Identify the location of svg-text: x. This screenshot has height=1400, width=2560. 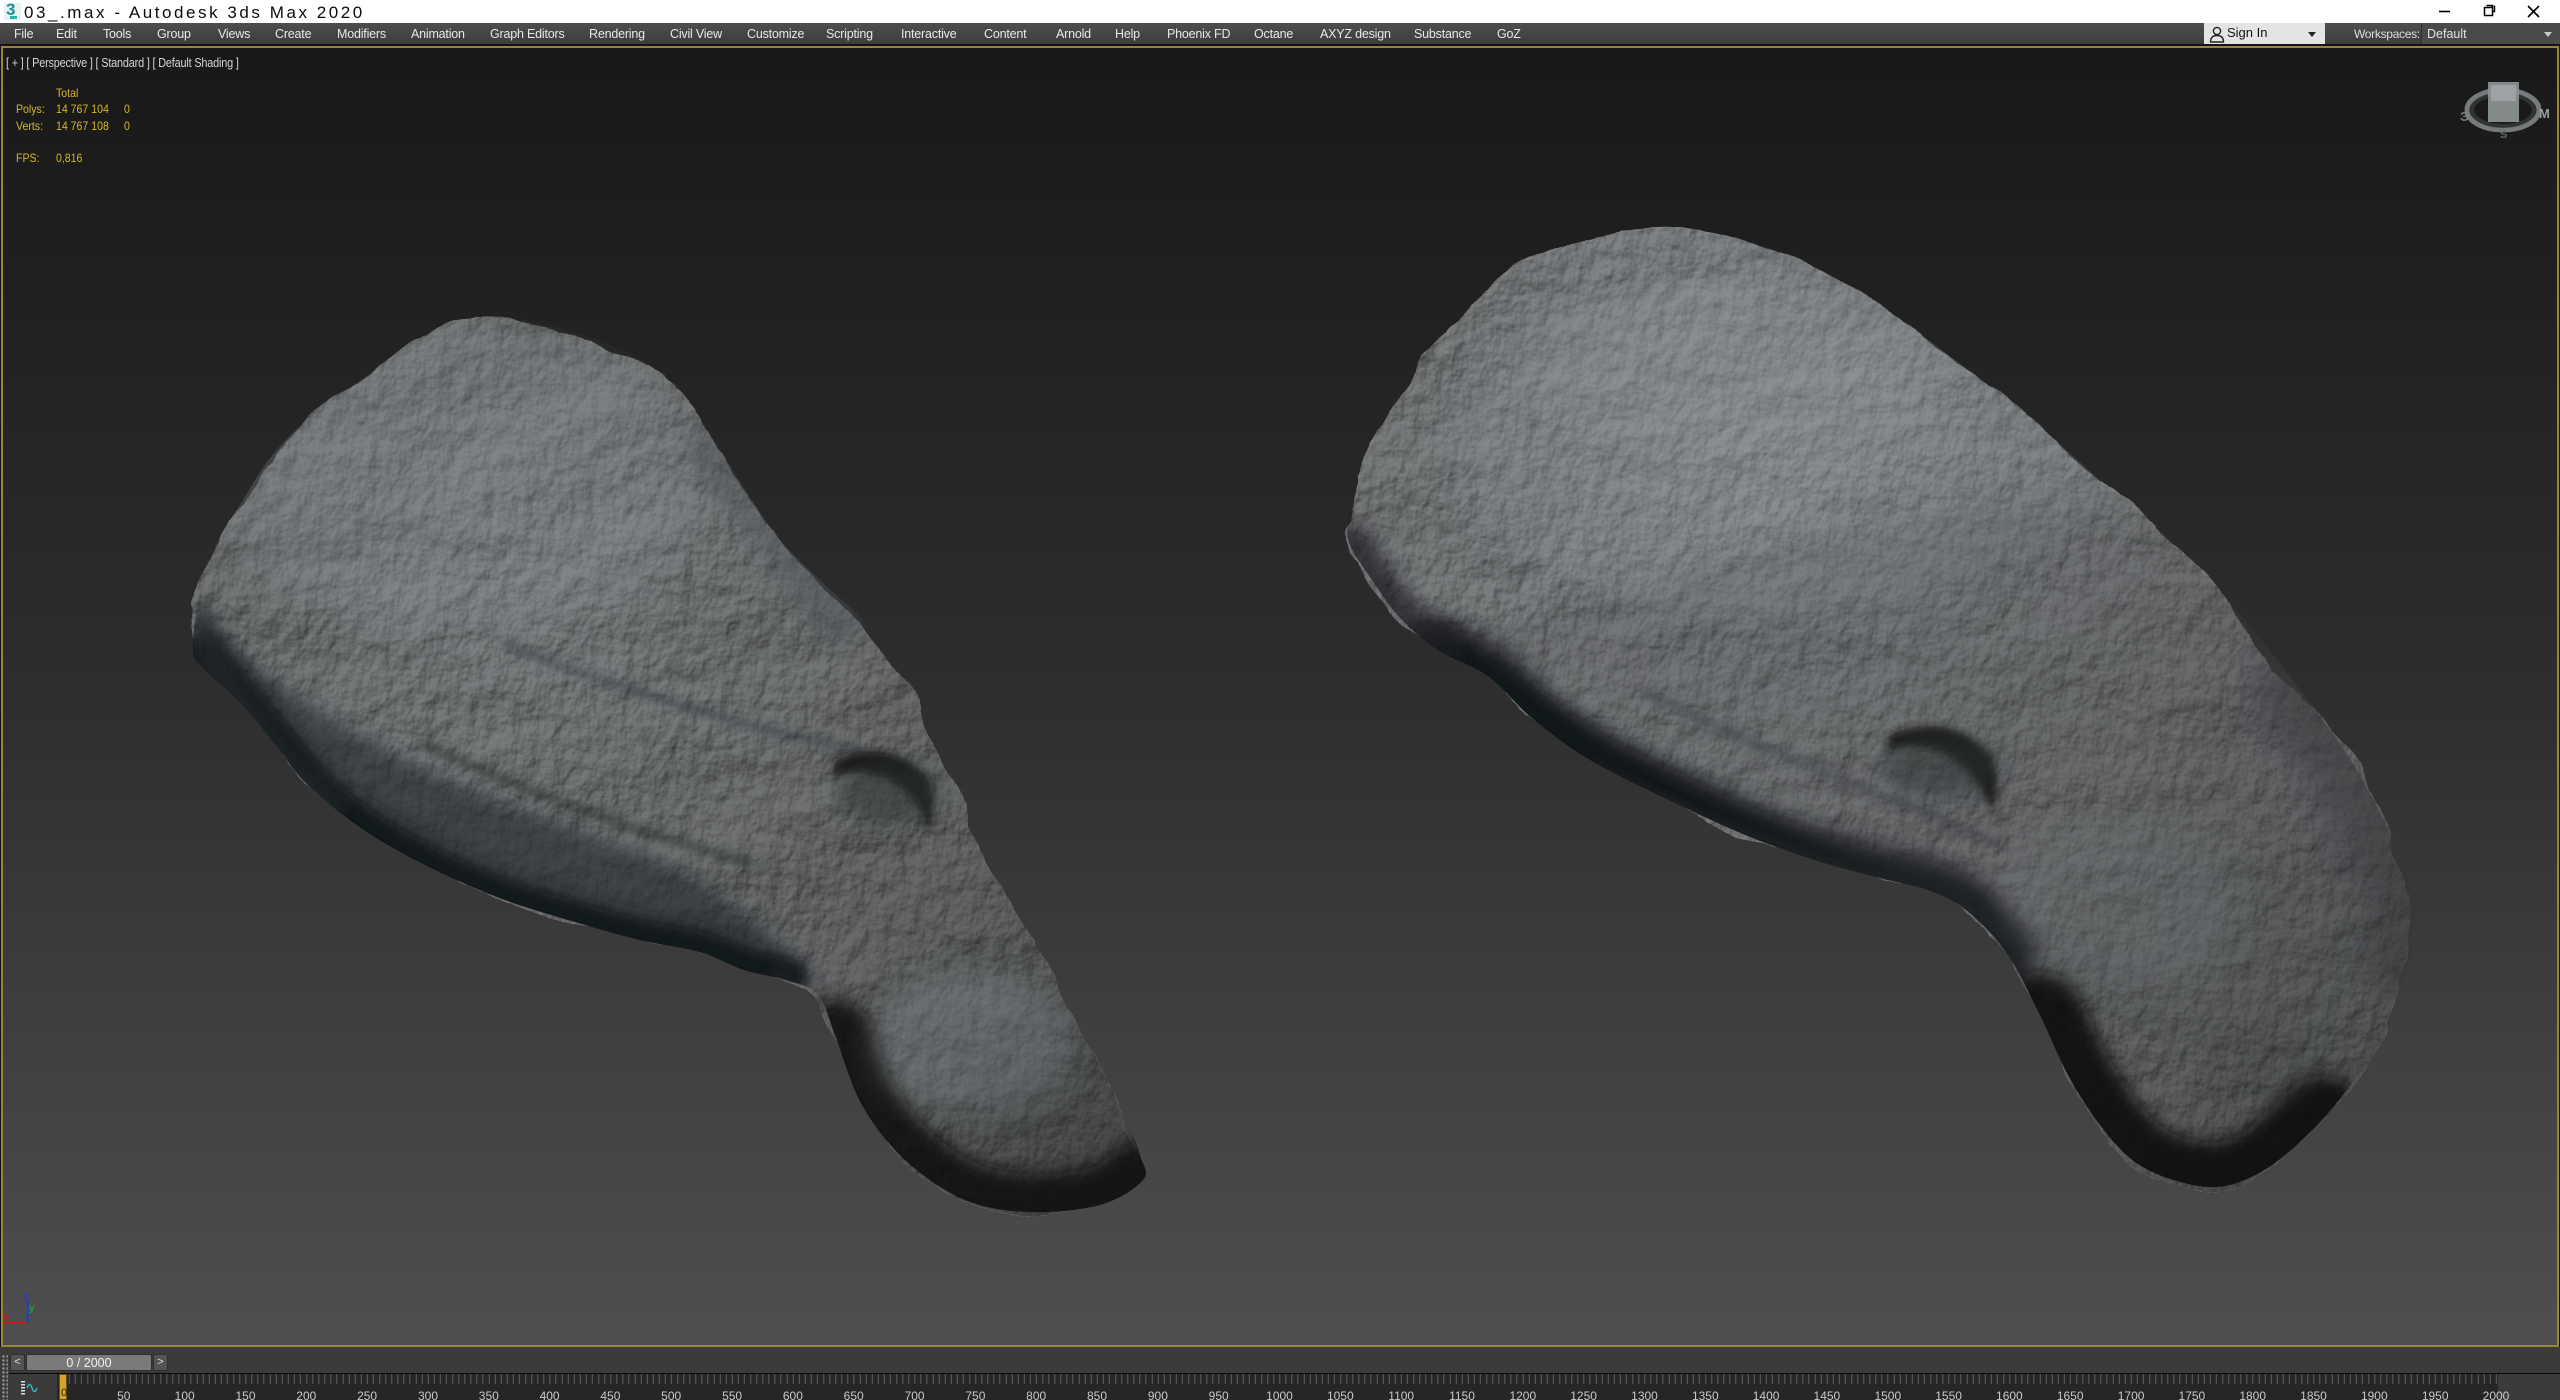
(6, 1317).